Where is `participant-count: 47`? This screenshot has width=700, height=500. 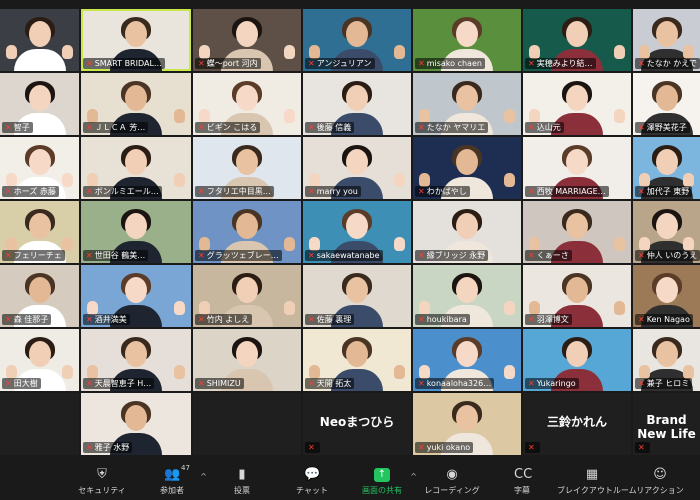
participant-count: 47 is located at coordinates (185, 468).